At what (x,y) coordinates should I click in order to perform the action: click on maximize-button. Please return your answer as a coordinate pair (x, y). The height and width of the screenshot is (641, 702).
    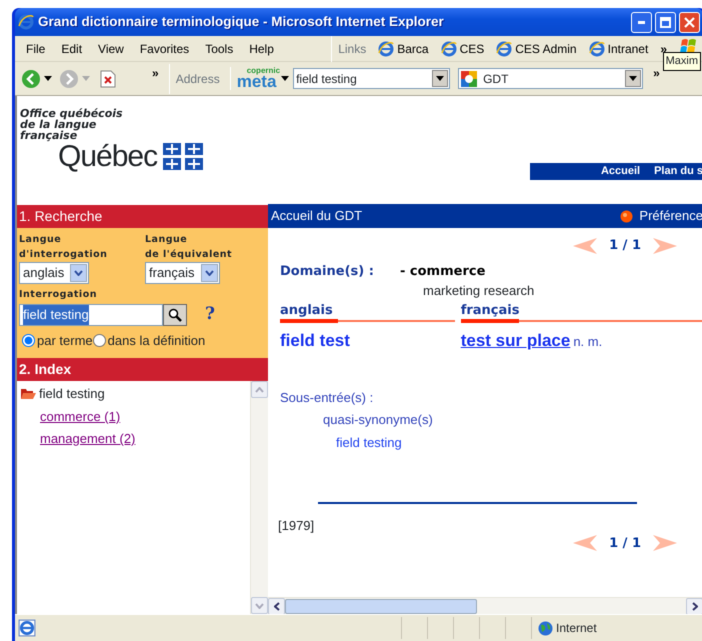
    Looking at the image, I should click on (665, 22).